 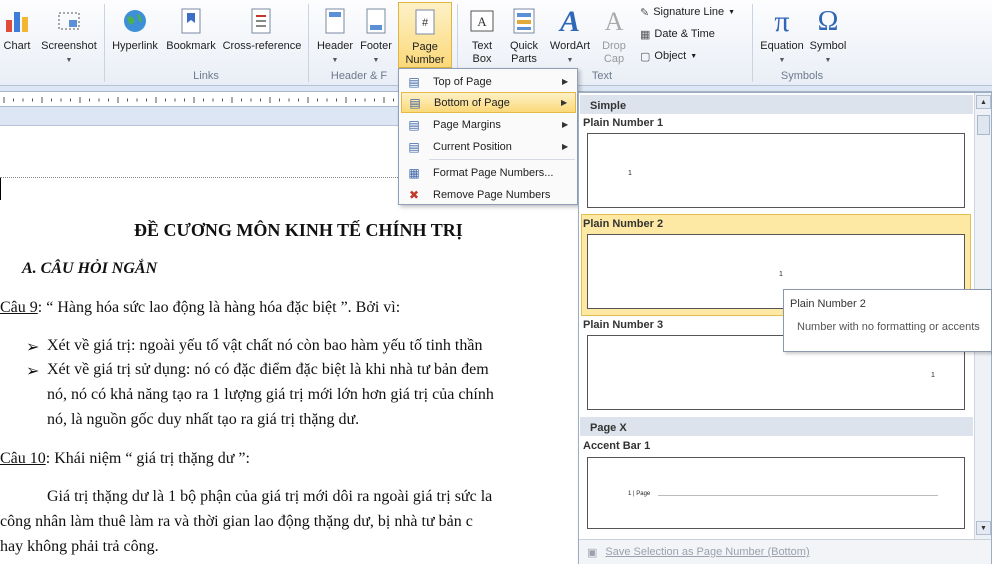 I want to click on equation-button: π Equation ▼, so click(x=782, y=35).